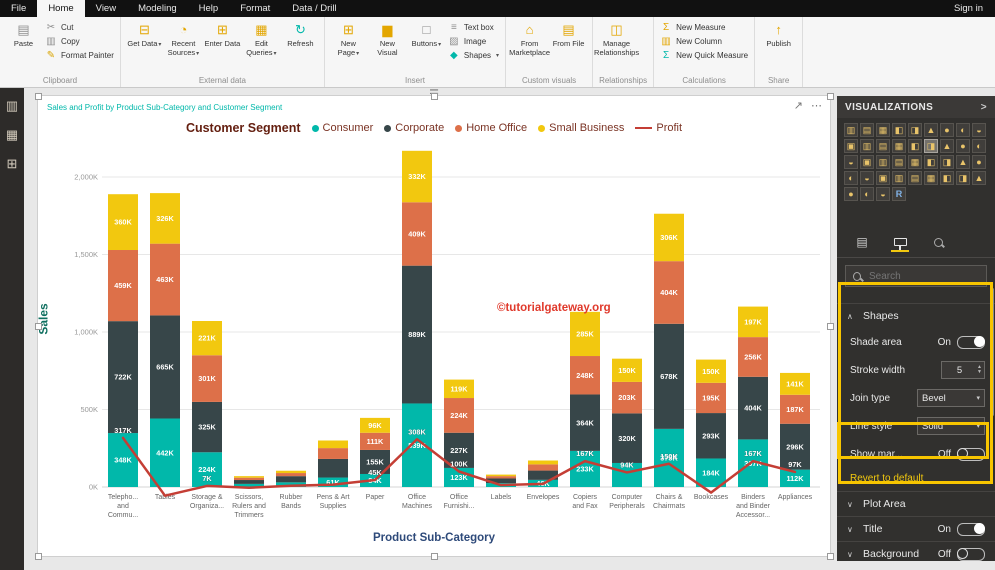 The height and width of the screenshot is (570, 995). I want to click on matrix-icon: ◐, so click(851, 178).